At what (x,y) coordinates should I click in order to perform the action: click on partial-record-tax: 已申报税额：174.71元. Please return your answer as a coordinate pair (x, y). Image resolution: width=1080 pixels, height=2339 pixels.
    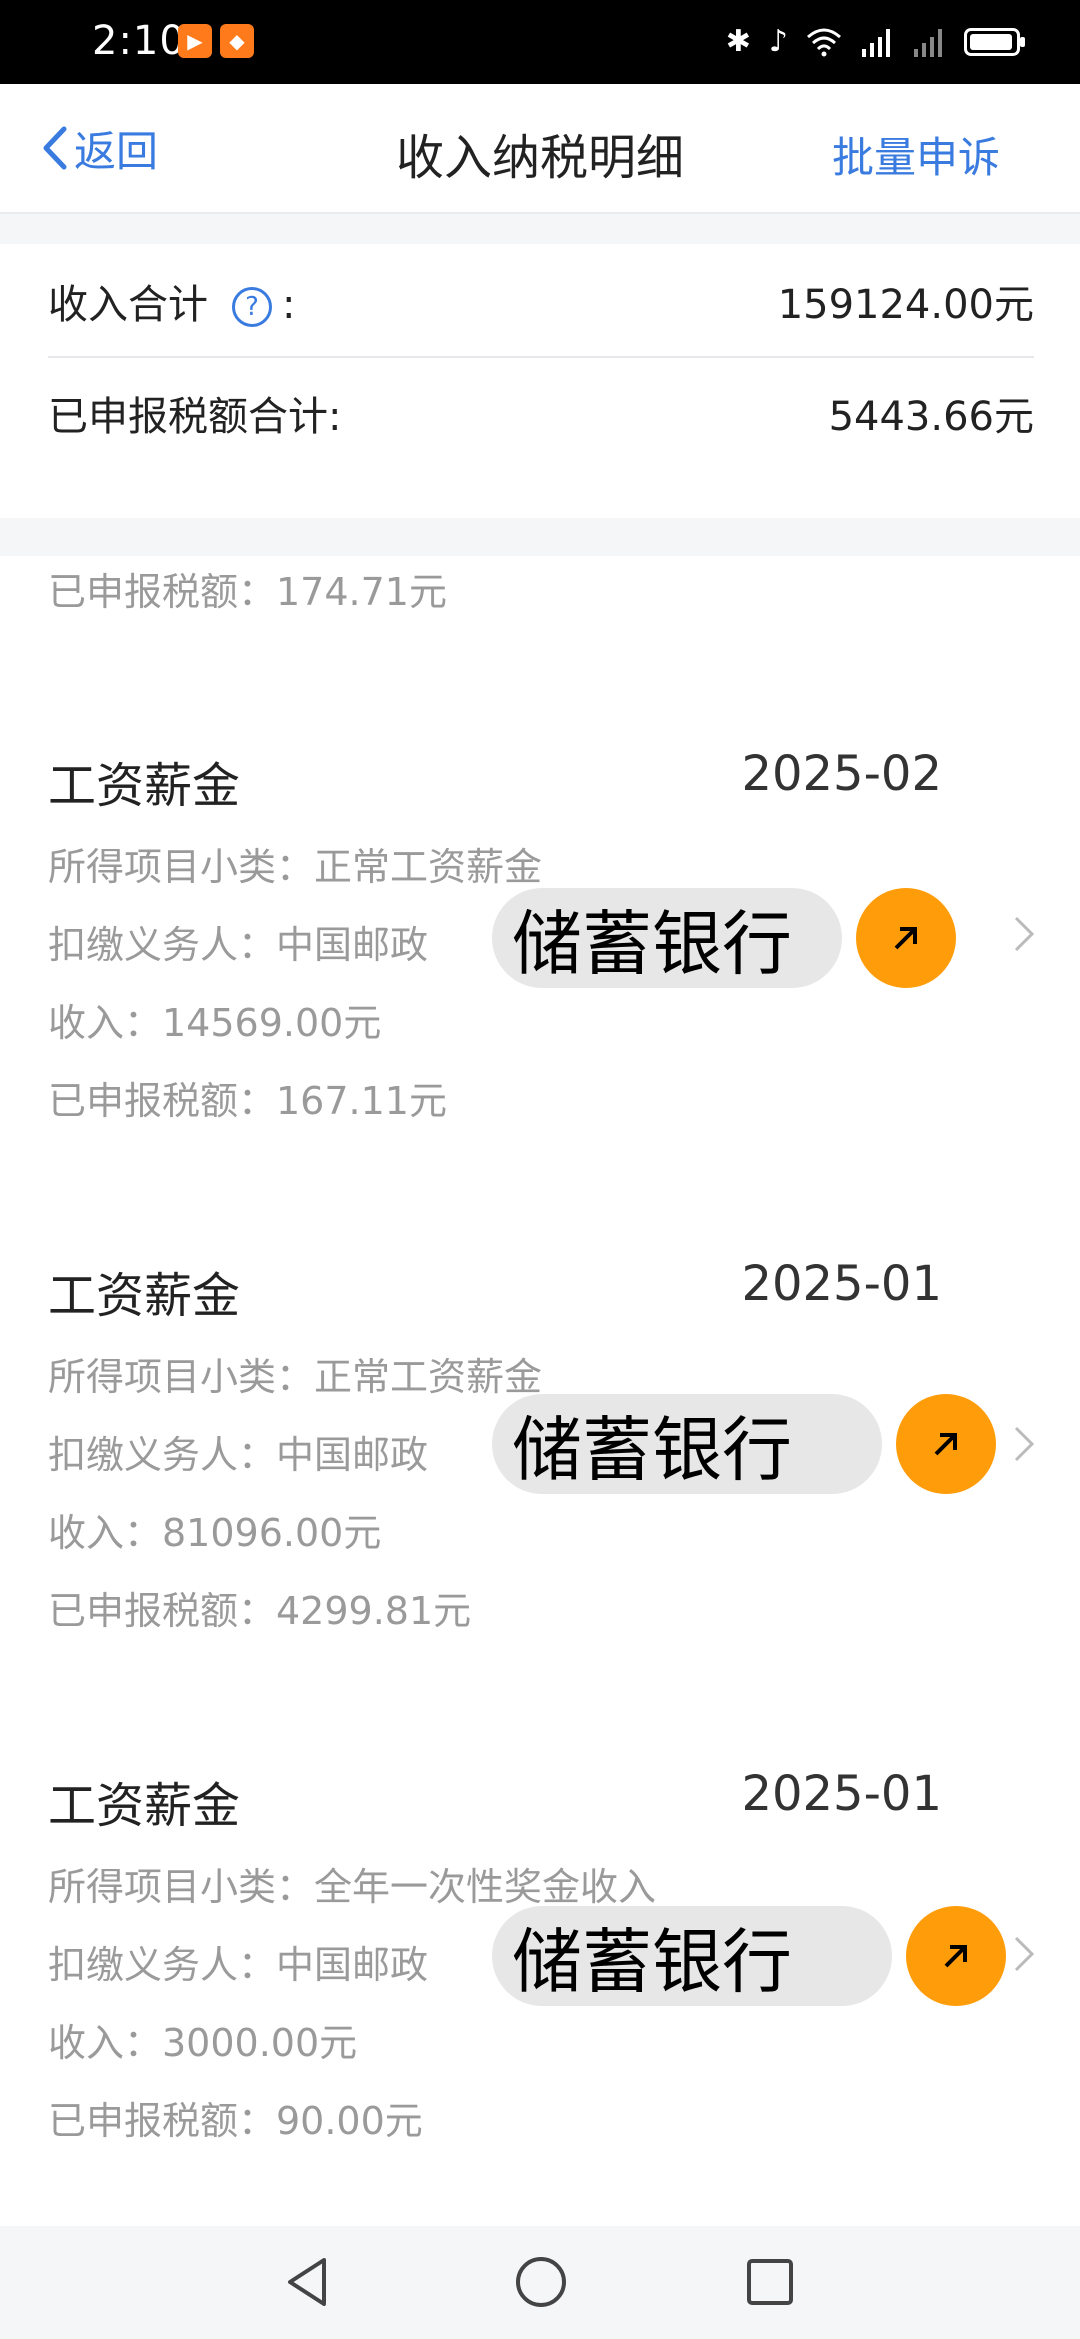
    Looking at the image, I should click on (247, 592).